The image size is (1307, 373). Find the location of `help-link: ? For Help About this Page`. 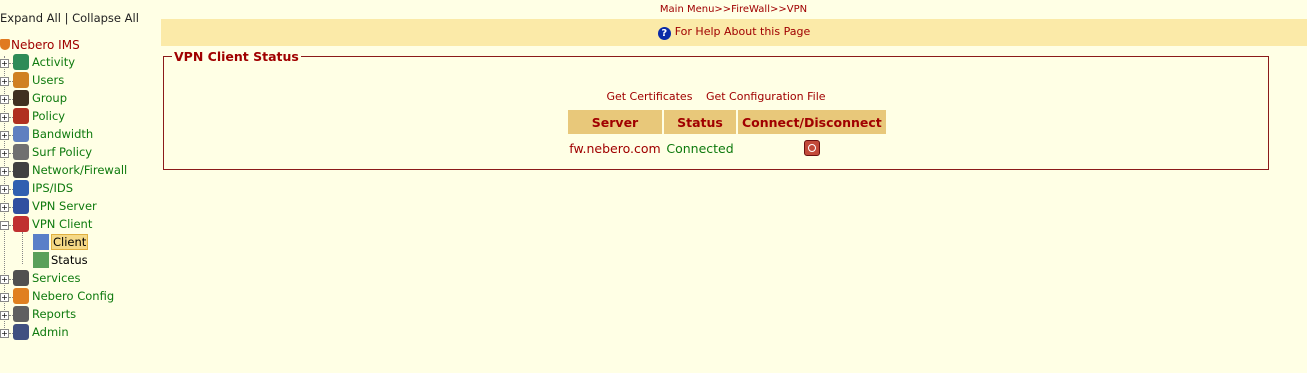

help-link: ? For Help About this Page is located at coordinates (734, 32).